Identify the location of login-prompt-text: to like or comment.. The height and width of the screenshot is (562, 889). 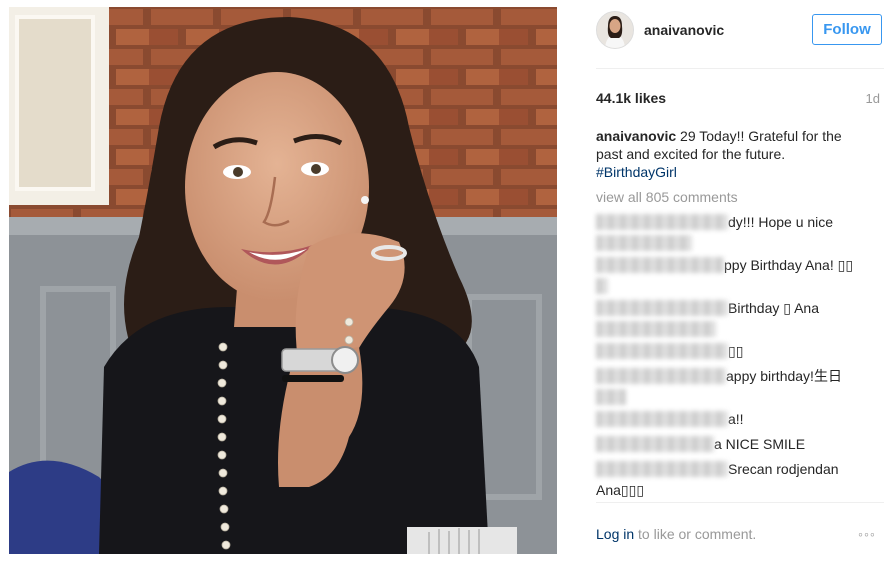
(695, 534).